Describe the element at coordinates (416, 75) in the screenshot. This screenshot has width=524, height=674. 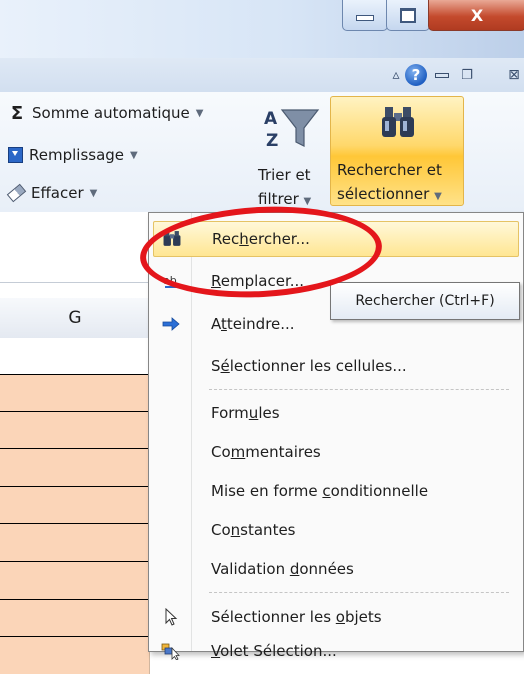
I see `help-icon: ?` at that location.